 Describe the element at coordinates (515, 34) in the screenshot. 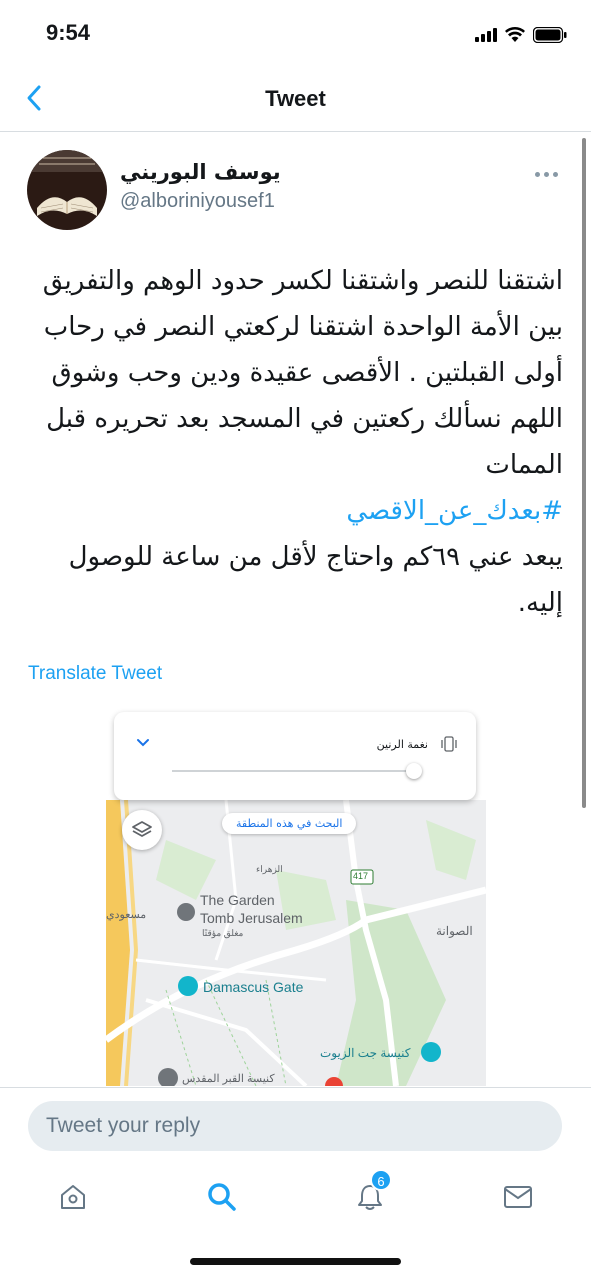

I see `wifi-icon` at that location.